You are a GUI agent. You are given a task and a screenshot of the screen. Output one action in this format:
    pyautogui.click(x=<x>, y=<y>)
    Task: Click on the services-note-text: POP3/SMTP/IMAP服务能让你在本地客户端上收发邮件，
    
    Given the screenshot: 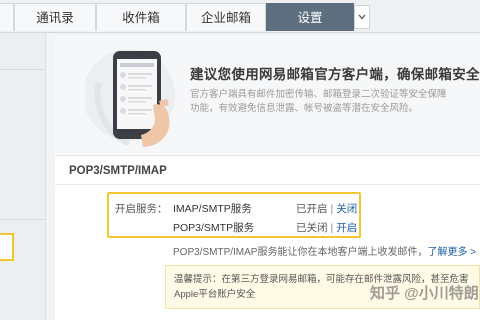 What is the action you would take?
    pyautogui.click(x=300, y=252)
    